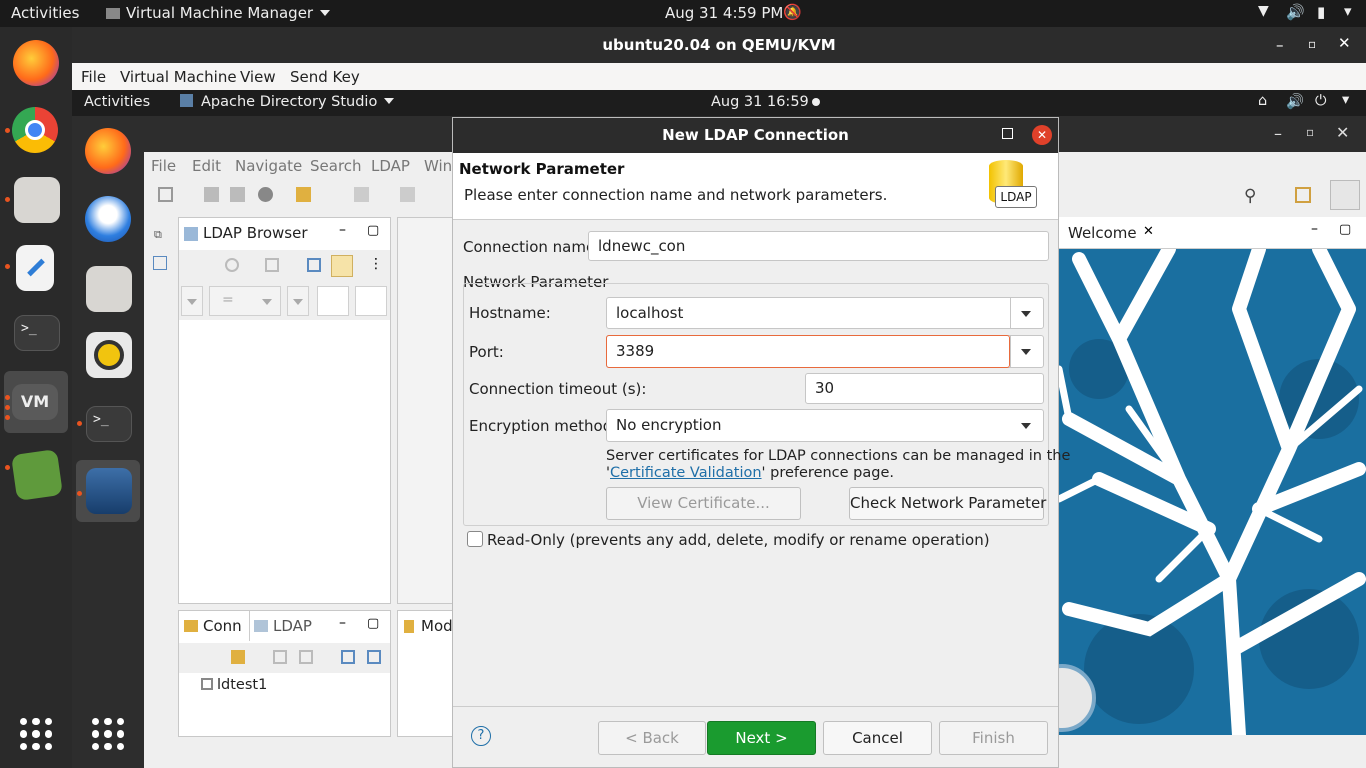 The height and width of the screenshot is (768, 1366). Describe the element at coordinates (325, 77) in the screenshot. I see `vm-menu-send-key: Send Key` at that location.